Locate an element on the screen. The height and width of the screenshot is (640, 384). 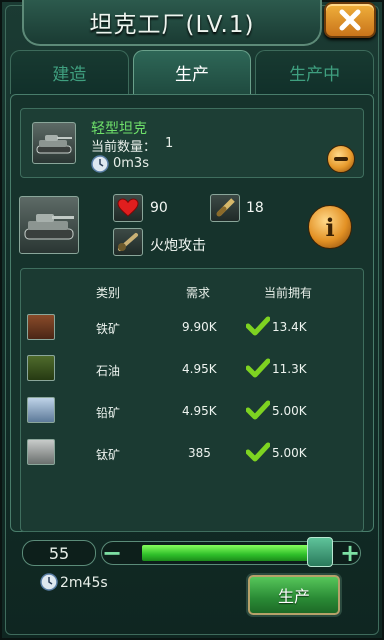
increase-button: + is located at coordinates (350, 553).